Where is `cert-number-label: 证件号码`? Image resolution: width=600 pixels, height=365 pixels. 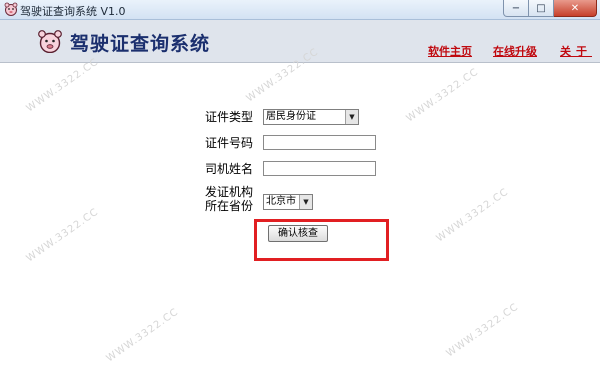
cert-number-label: 证件号码 is located at coordinates (229, 143).